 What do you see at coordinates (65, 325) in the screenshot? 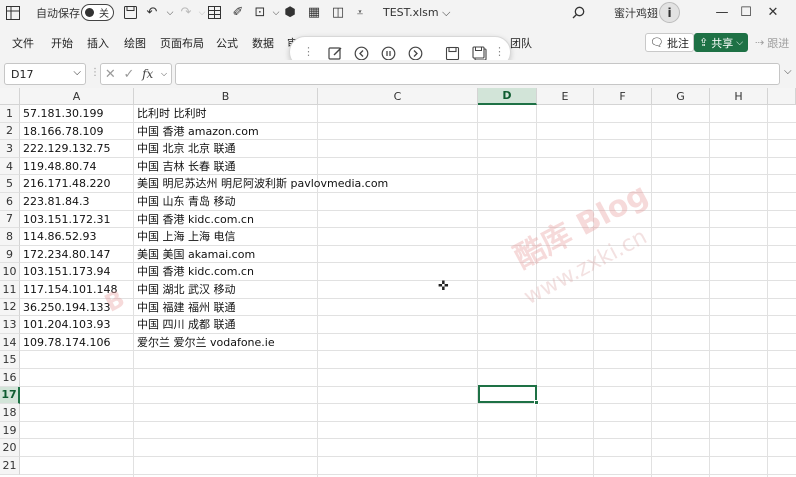
I see `cell-a13: 101.204.103.93` at bounding box center [65, 325].